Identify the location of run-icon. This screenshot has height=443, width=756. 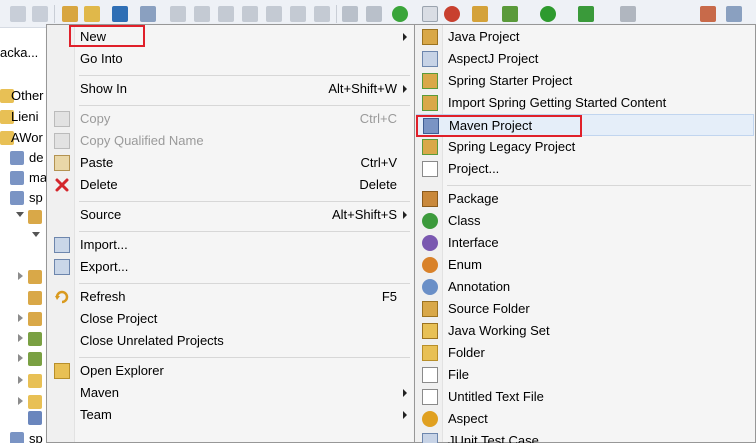
(548, 14).